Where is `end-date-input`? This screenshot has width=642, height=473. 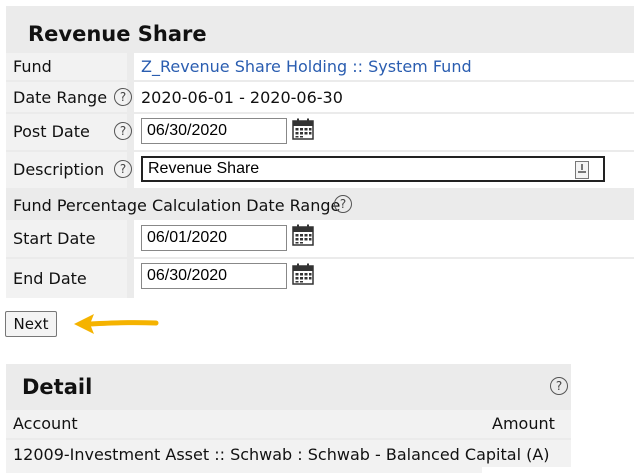
end-date-input is located at coordinates (214, 276).